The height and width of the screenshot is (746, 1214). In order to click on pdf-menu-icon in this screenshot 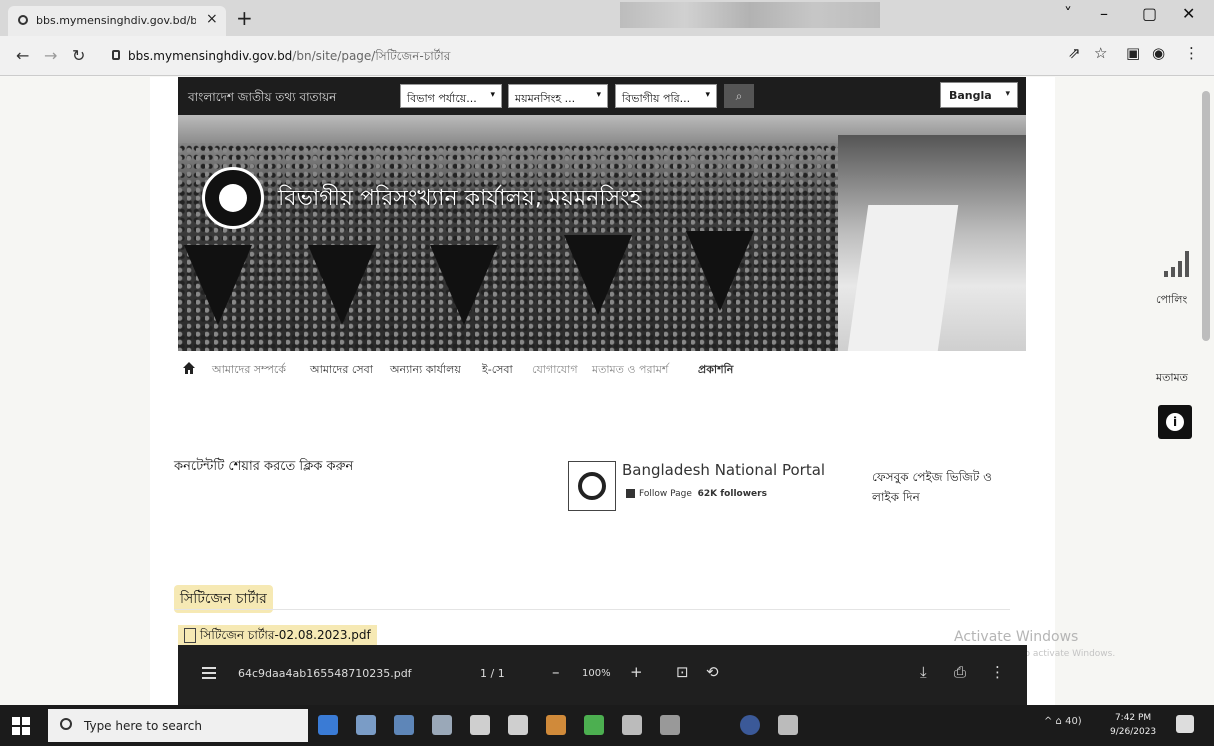, I will do `click(209, 673)`.